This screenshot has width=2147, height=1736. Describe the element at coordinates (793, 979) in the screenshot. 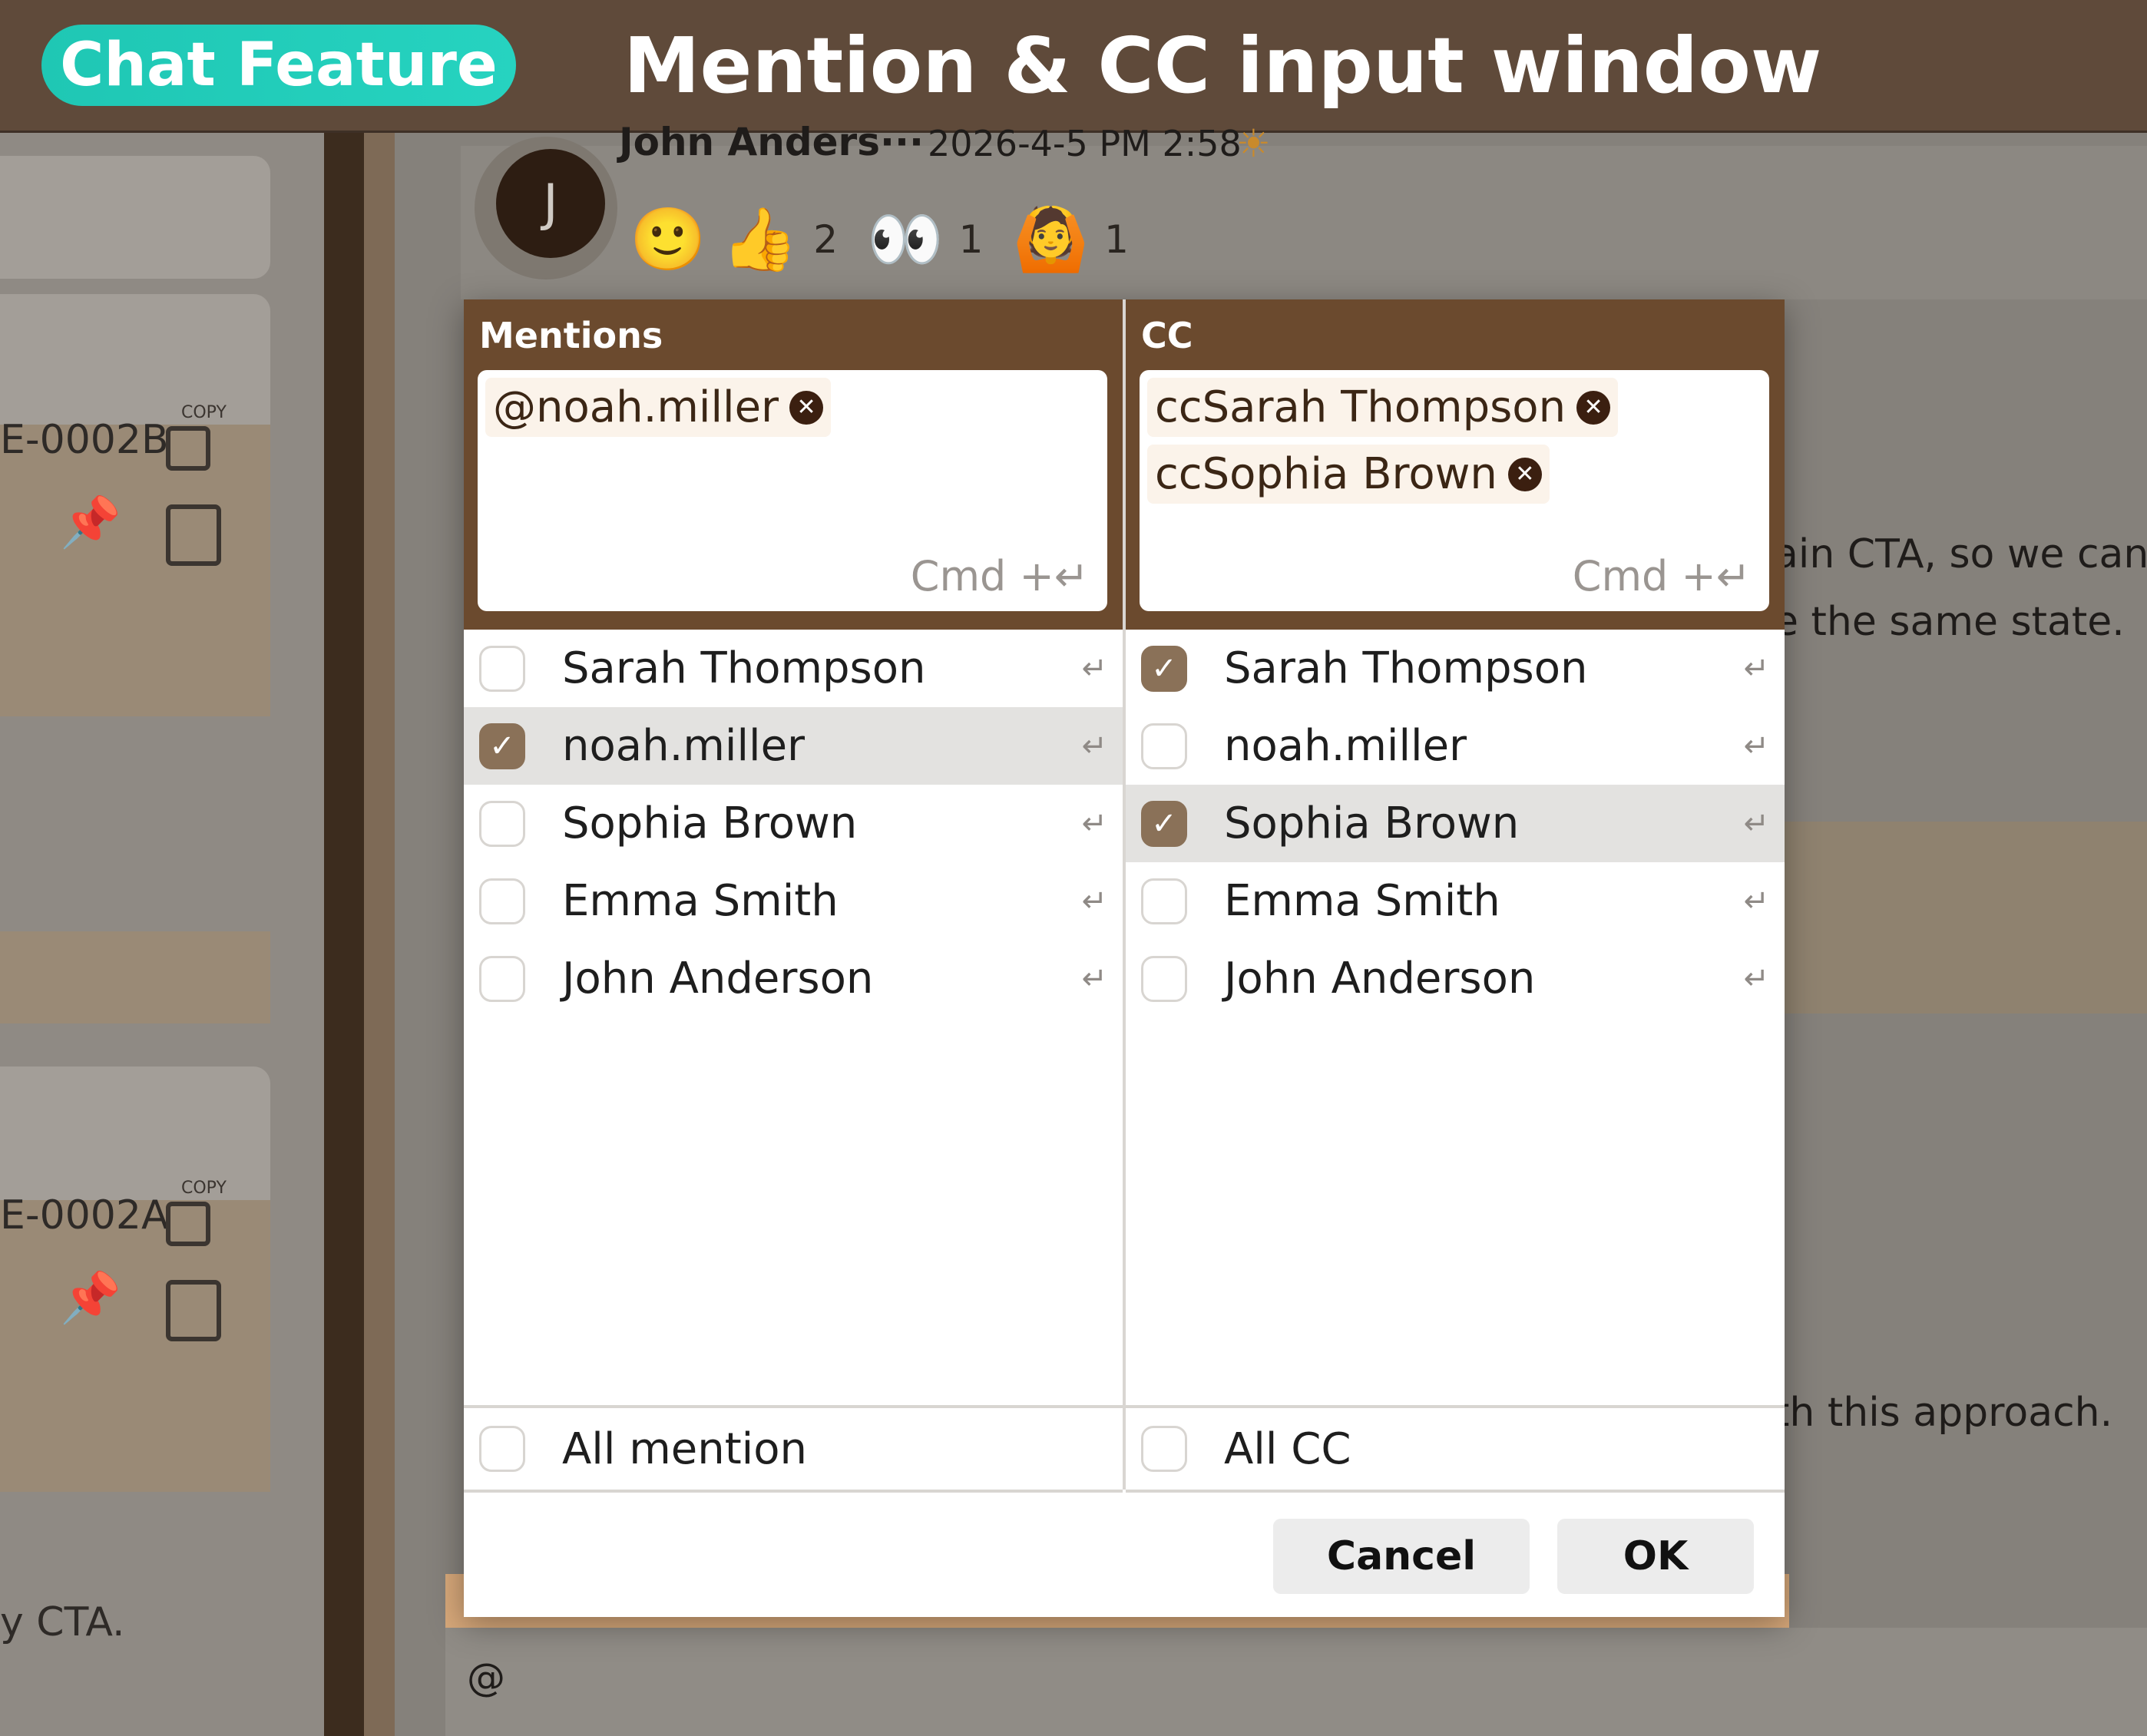

I see `mention-user-row: John Anderson ↵` at that location.